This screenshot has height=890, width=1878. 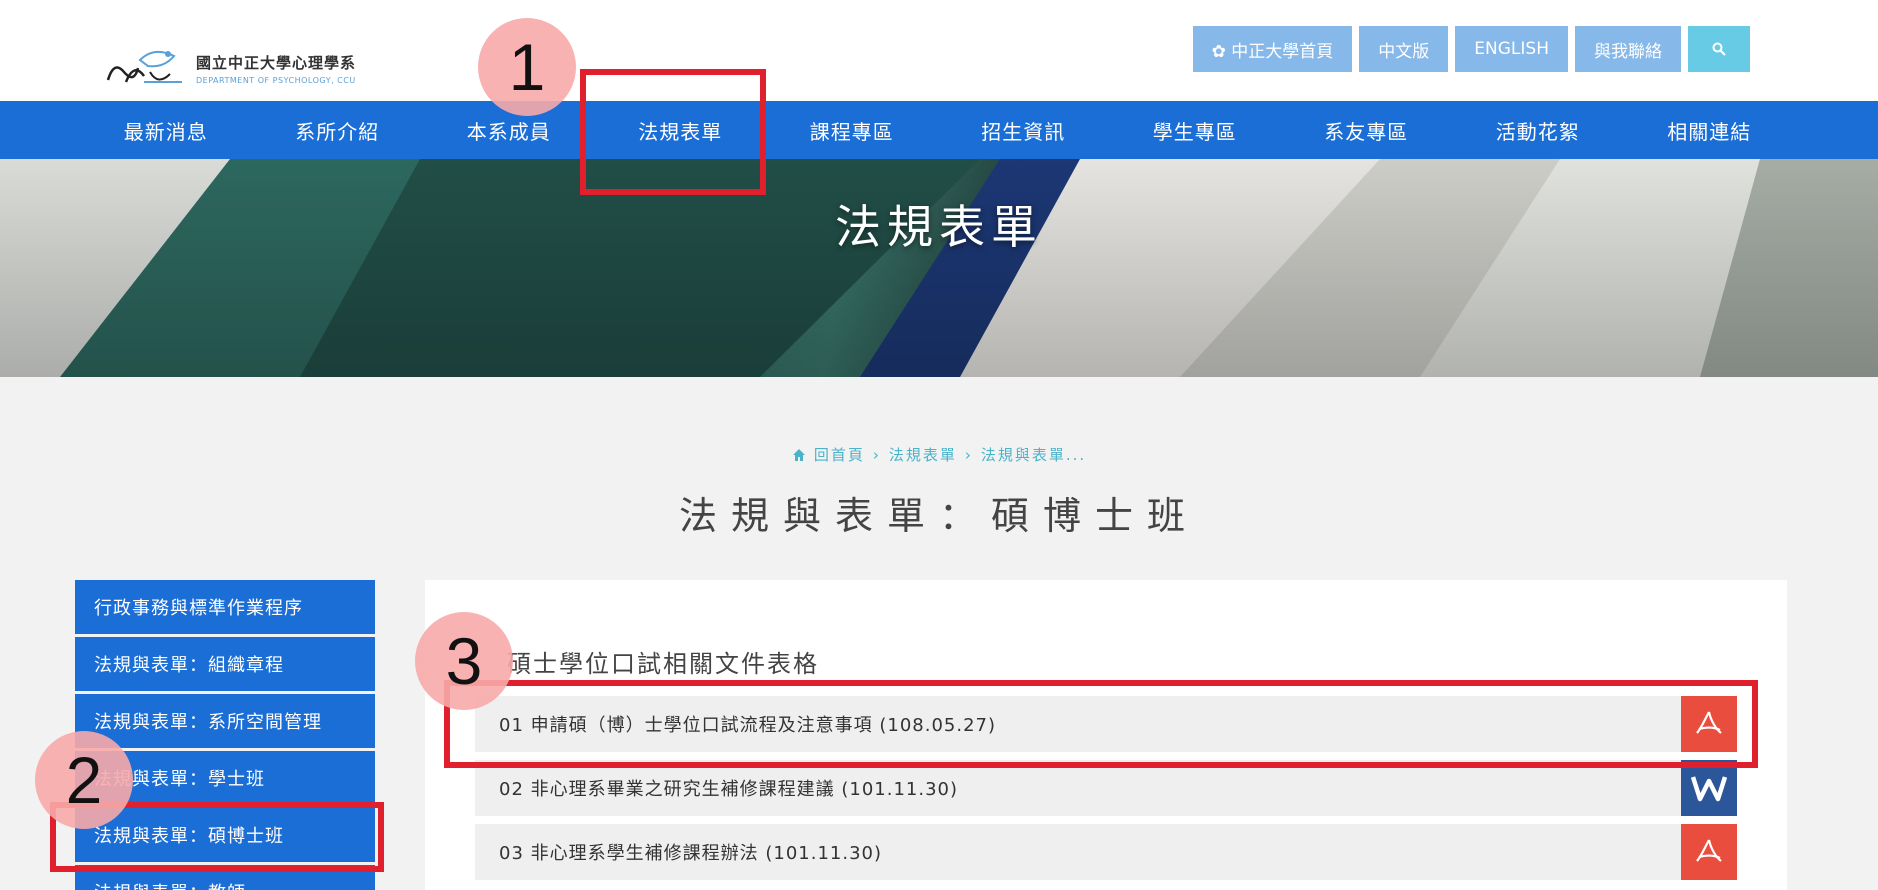 What do you see at coordinates (673, 132) in the screenshot?
I see `highlight-box-nav` at bounding box center [673, 132].